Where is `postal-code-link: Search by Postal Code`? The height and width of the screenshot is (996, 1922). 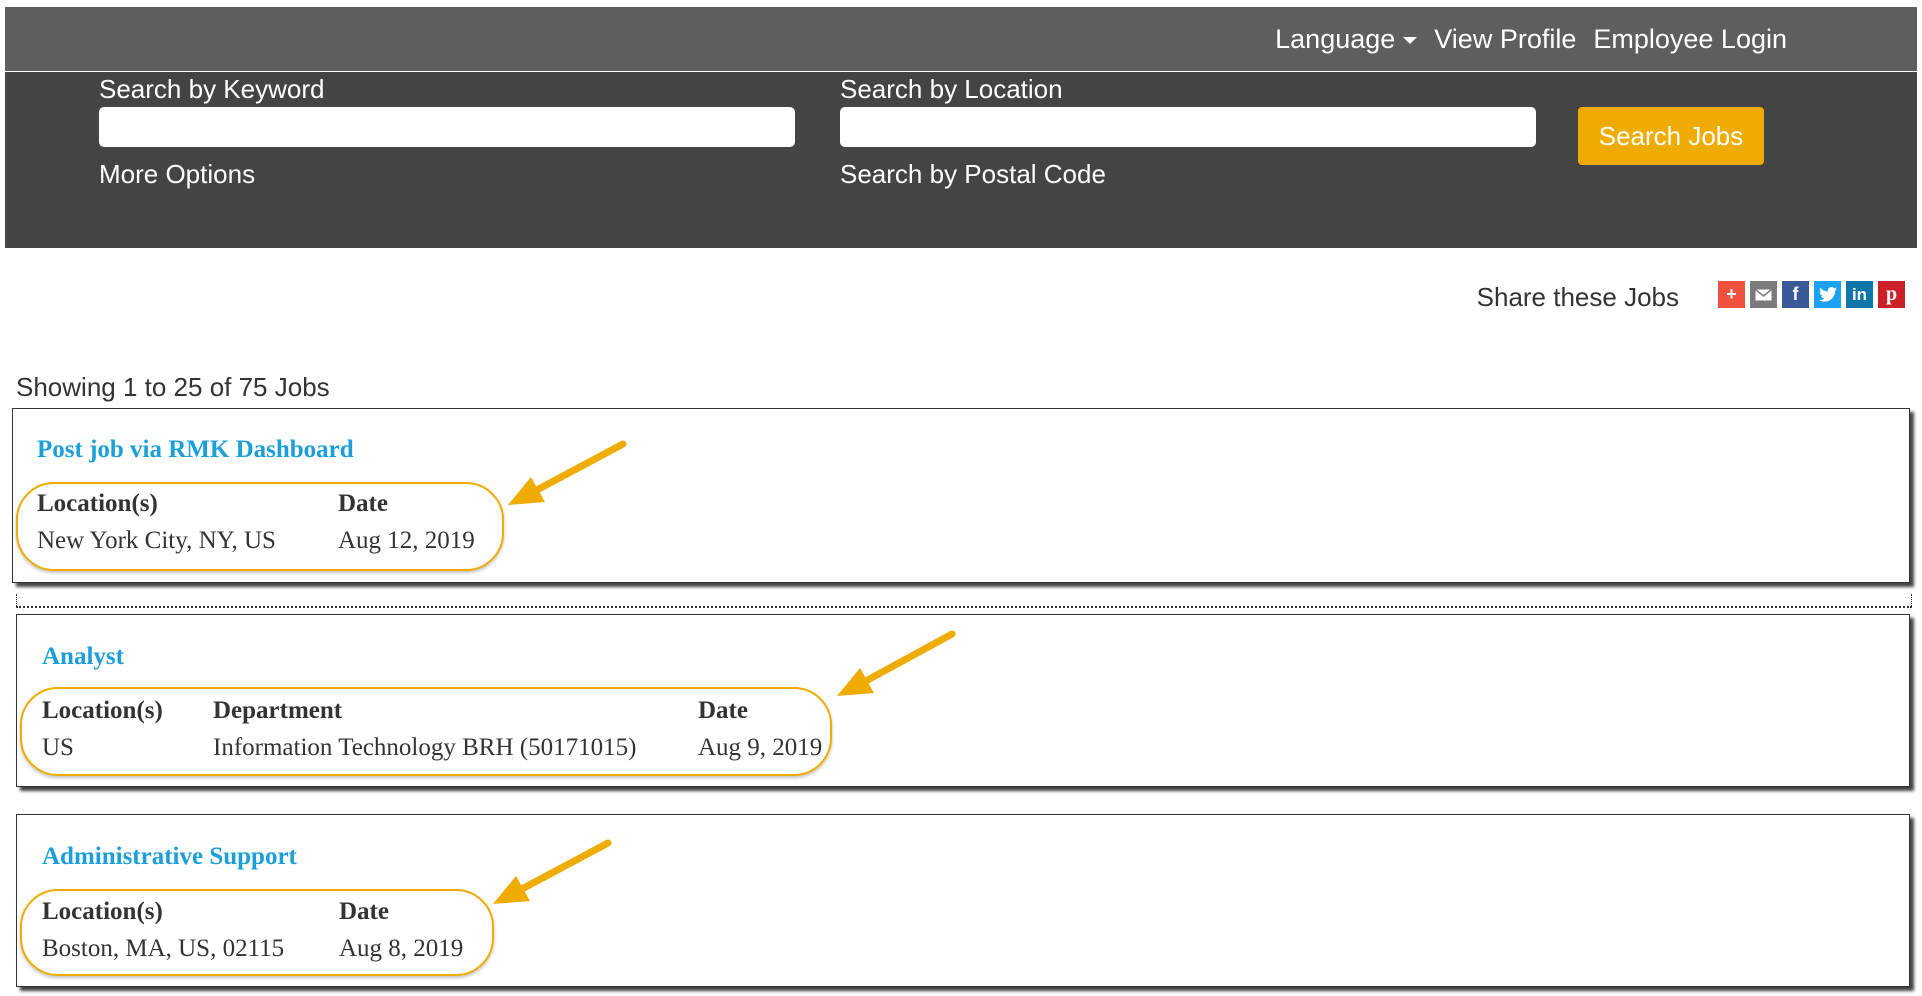
postal-code-link: Search by Postal Code is located at coordinates (973, 174).